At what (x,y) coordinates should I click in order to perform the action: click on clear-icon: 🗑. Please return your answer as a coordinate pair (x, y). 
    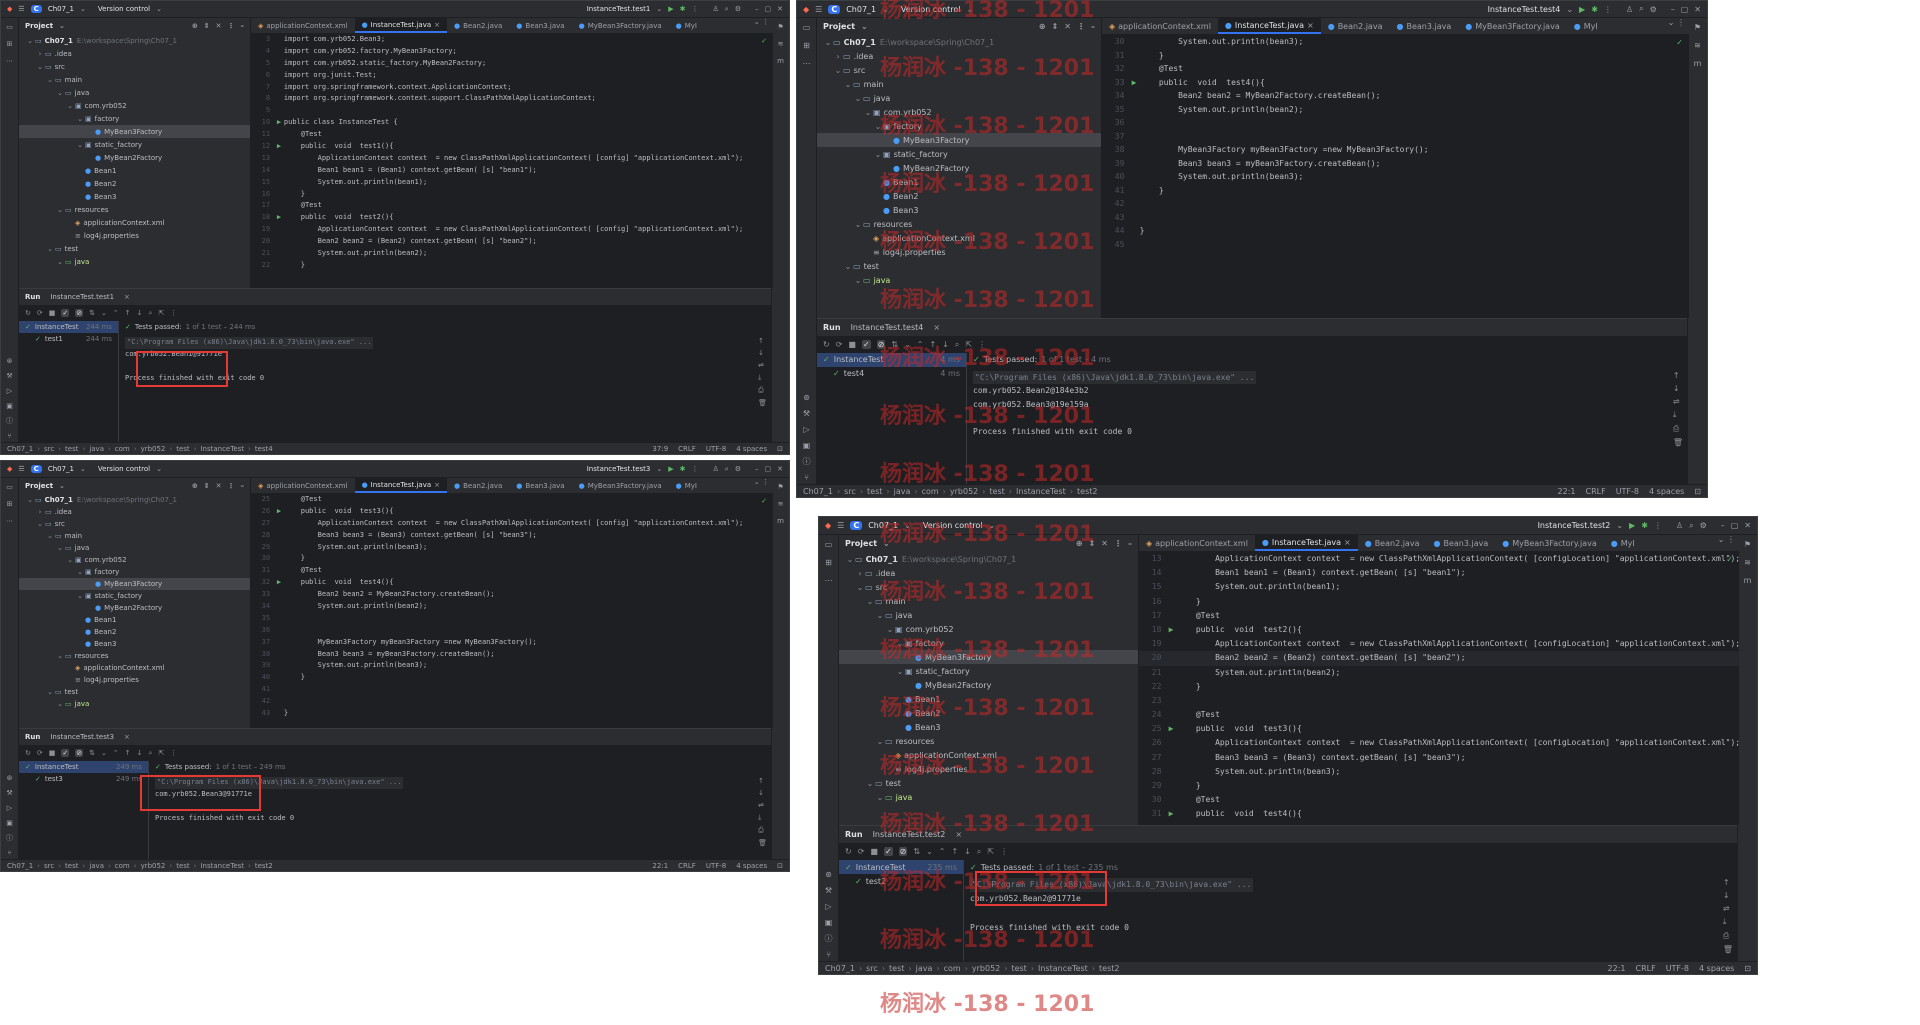
    Looking at the image, I should click on (1728, 949).